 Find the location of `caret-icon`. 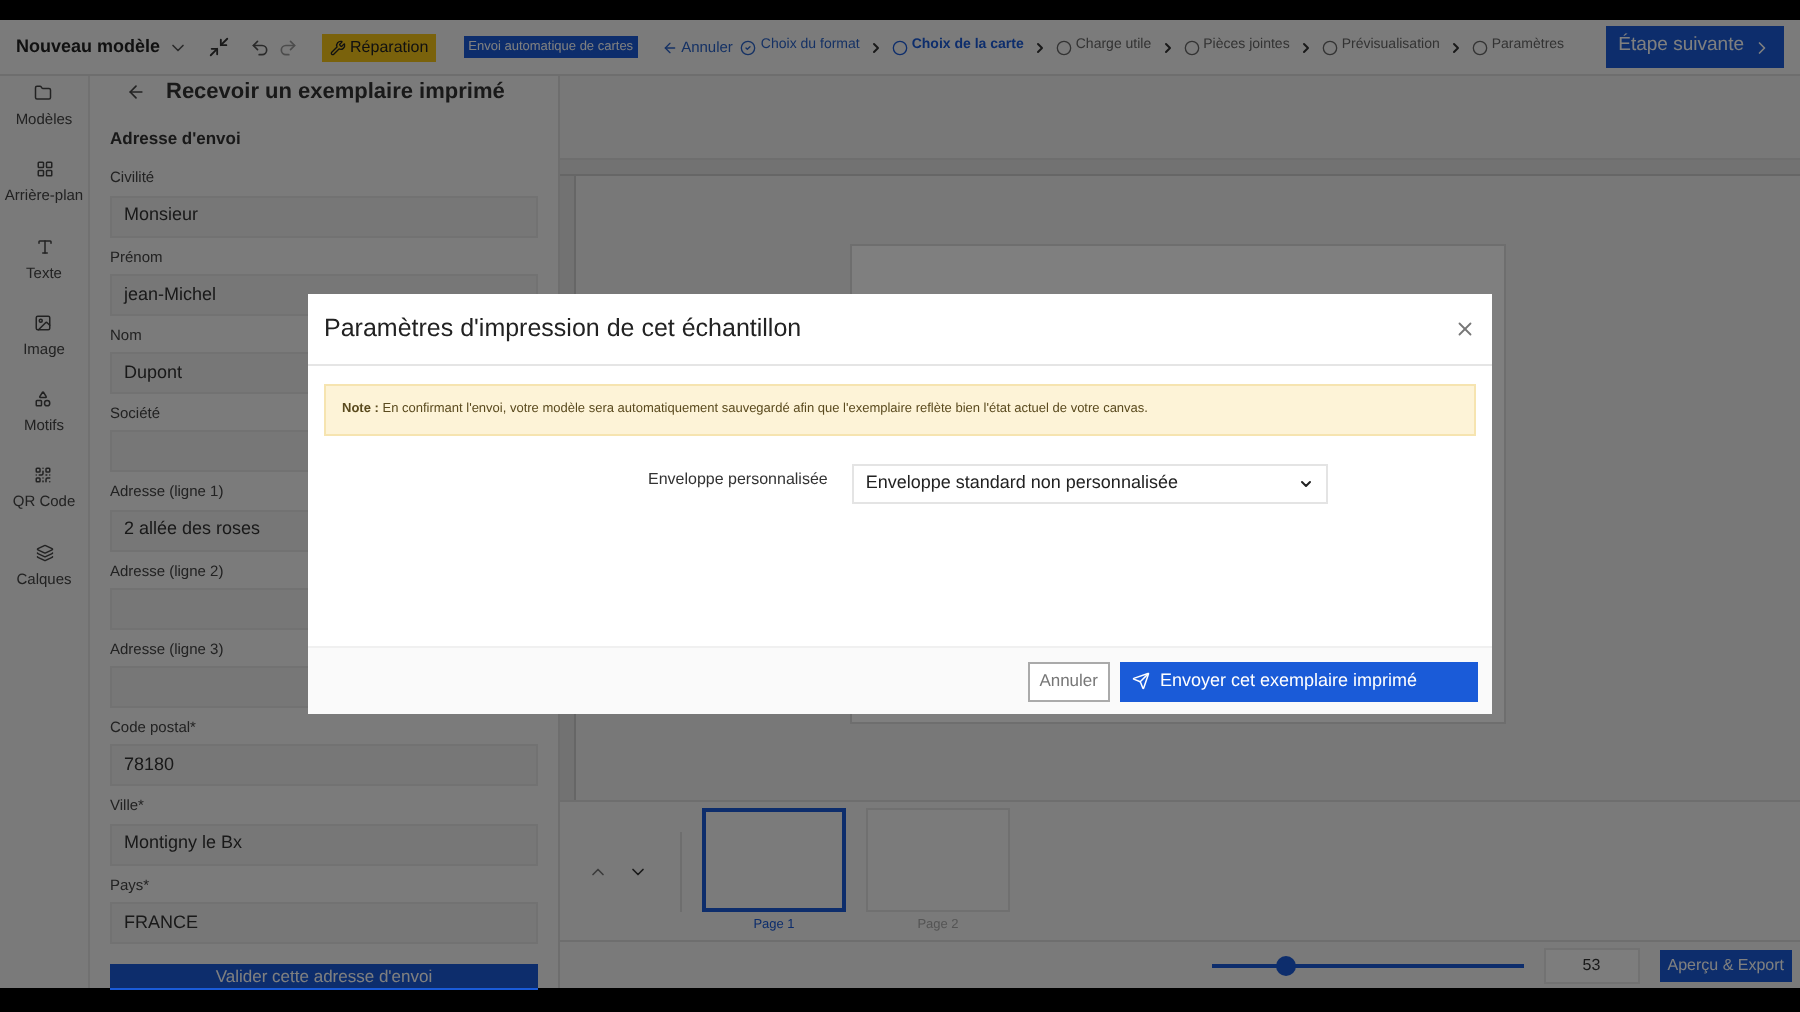

caret-icon is located at coordinates (1305, 484).